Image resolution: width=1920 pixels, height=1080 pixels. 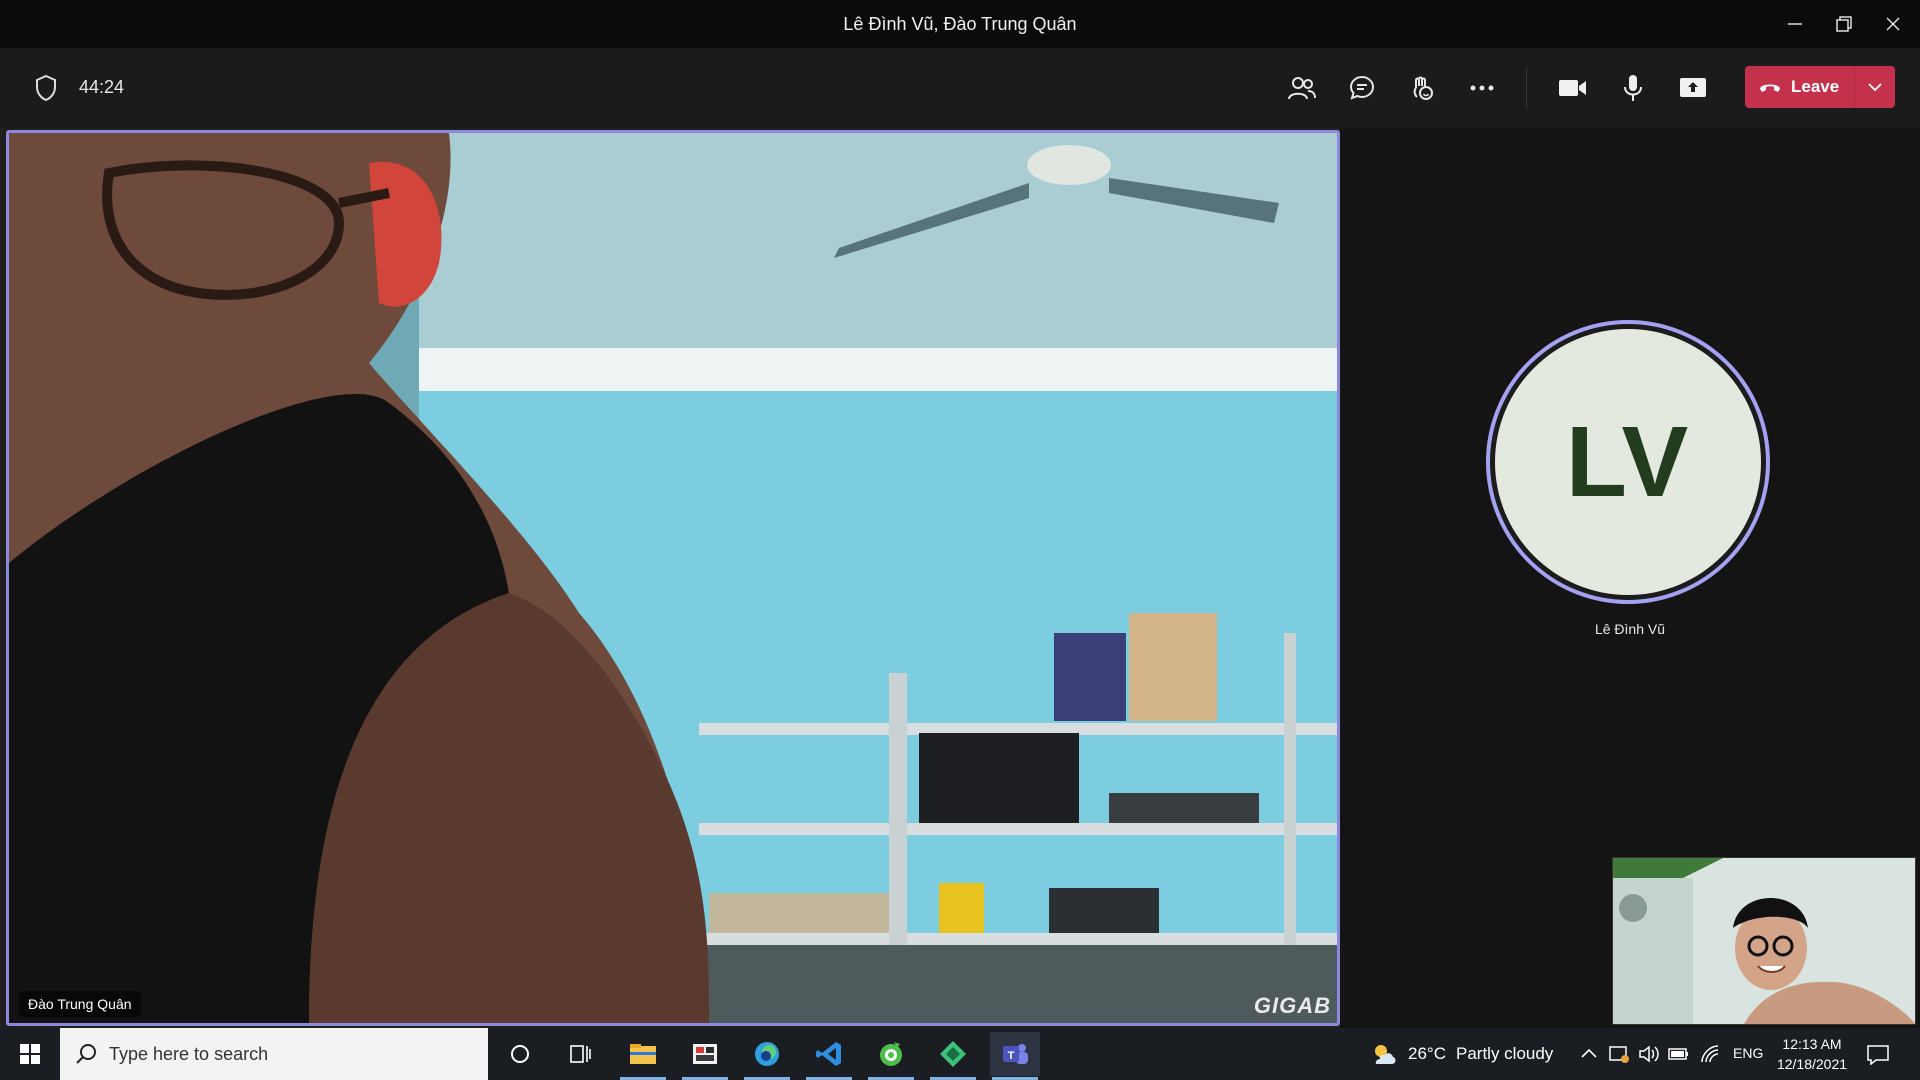 I want to click on mic-button, so click(x=1633, y=88).